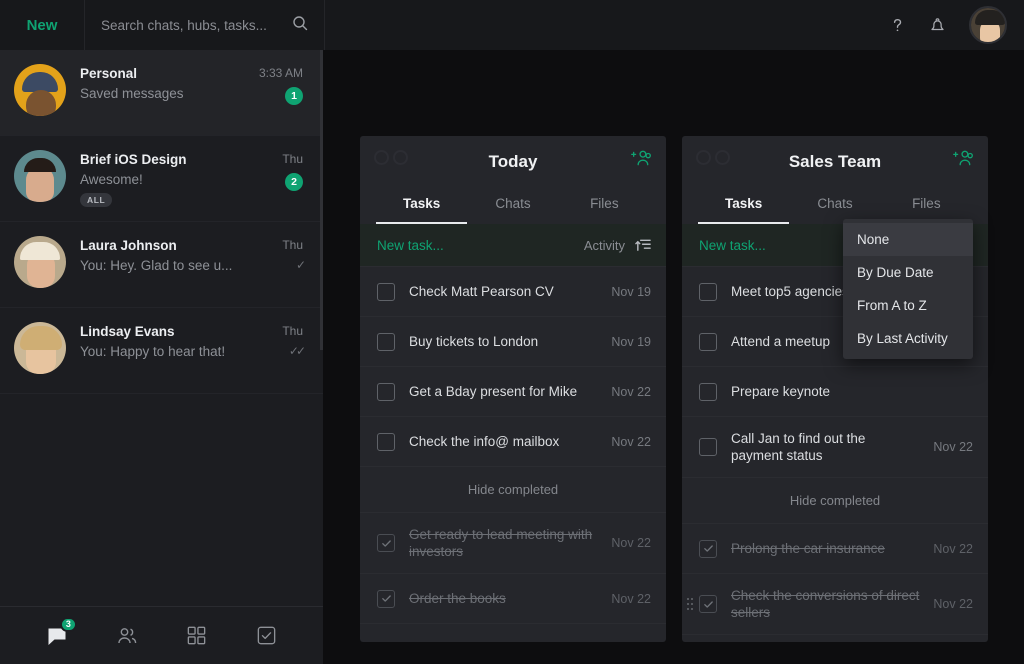  I want to click on search-box, so click(205, 25).